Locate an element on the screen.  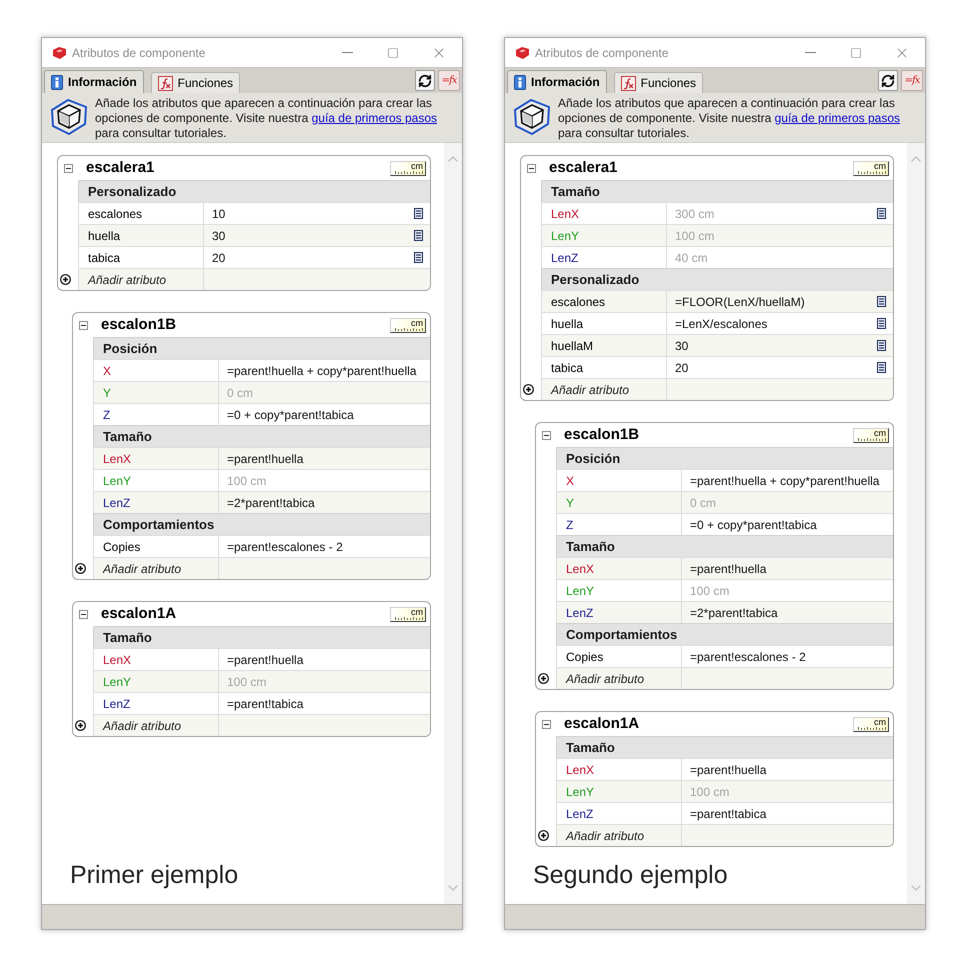
component-name: escalon1A is located at coordinates (602, 724).